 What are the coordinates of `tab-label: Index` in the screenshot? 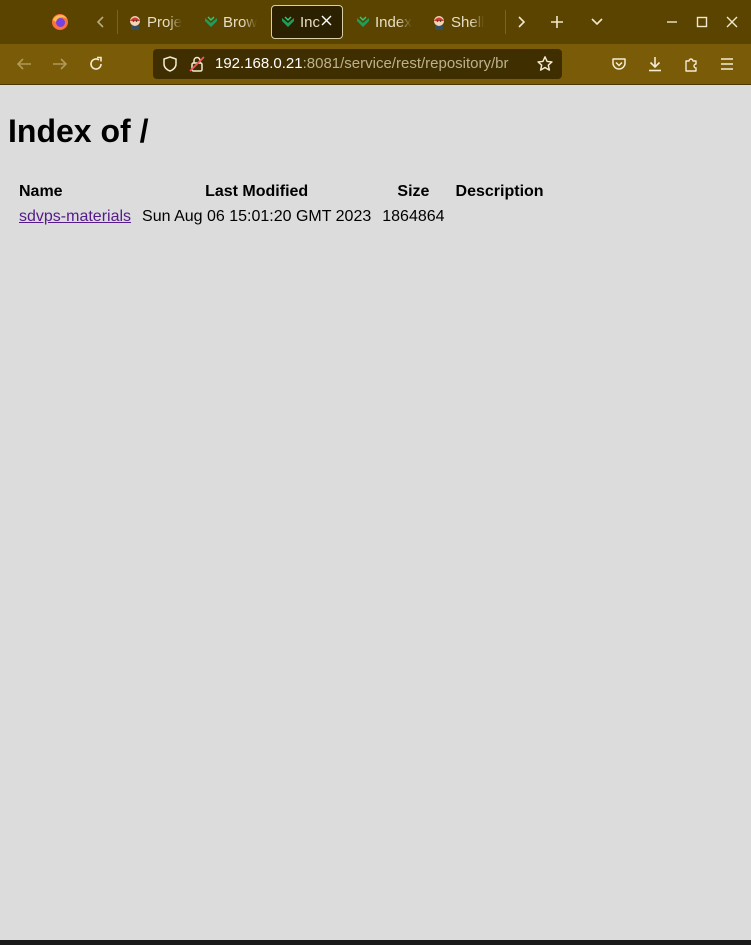 It's located at (393, 22).